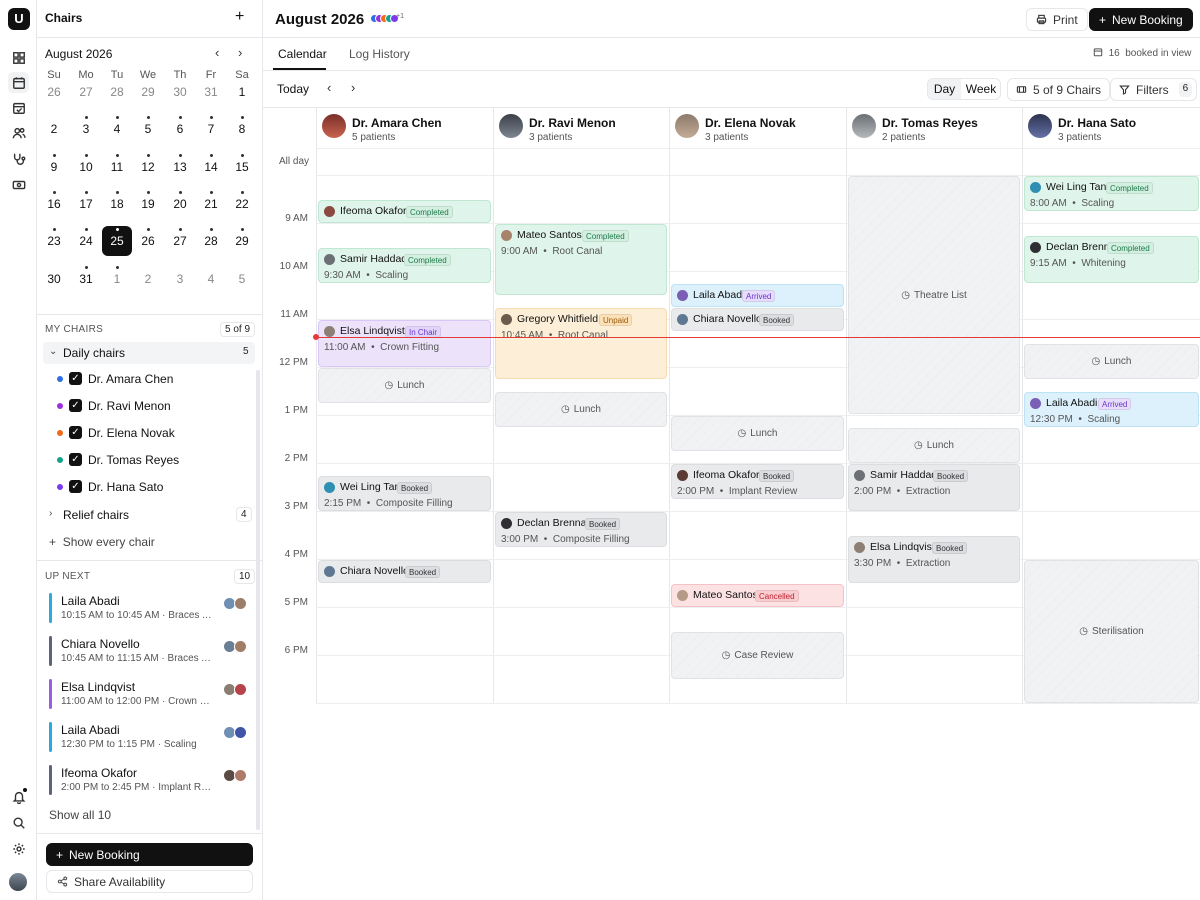 The height and width of the screenshot is (900, 1200). I want to click on tab-calendar: Calendar, so click(302, 54).